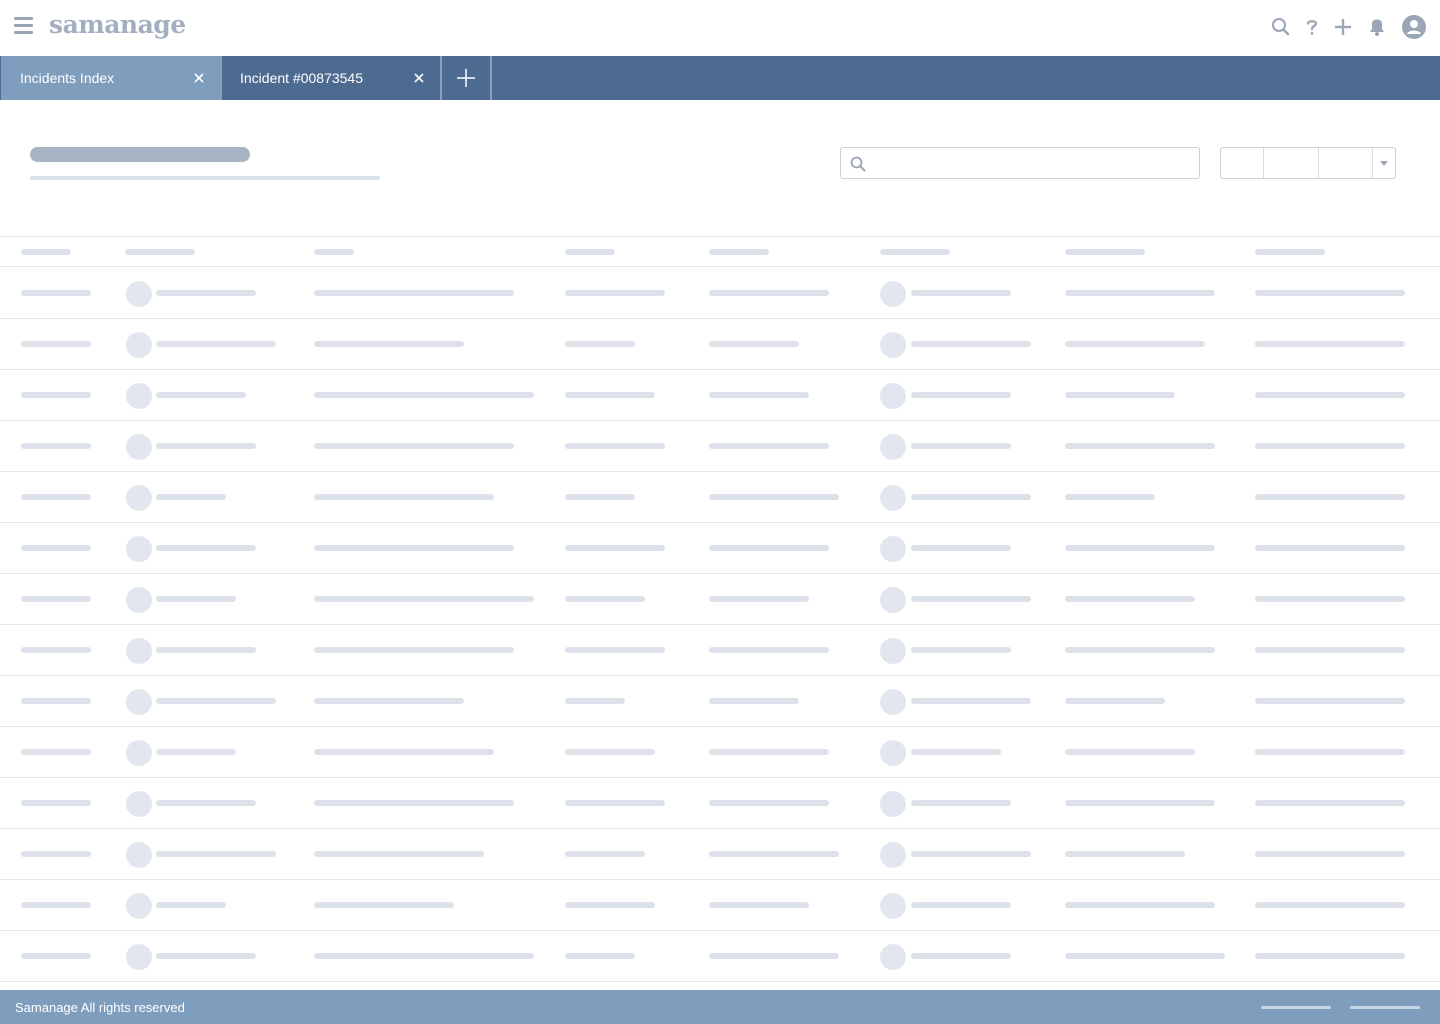 The image size is (1440, 1024). Describe the element at coordinates (111, 78) in the screenshot. I see `tab-incidents-index: Incidents Index` at that location.